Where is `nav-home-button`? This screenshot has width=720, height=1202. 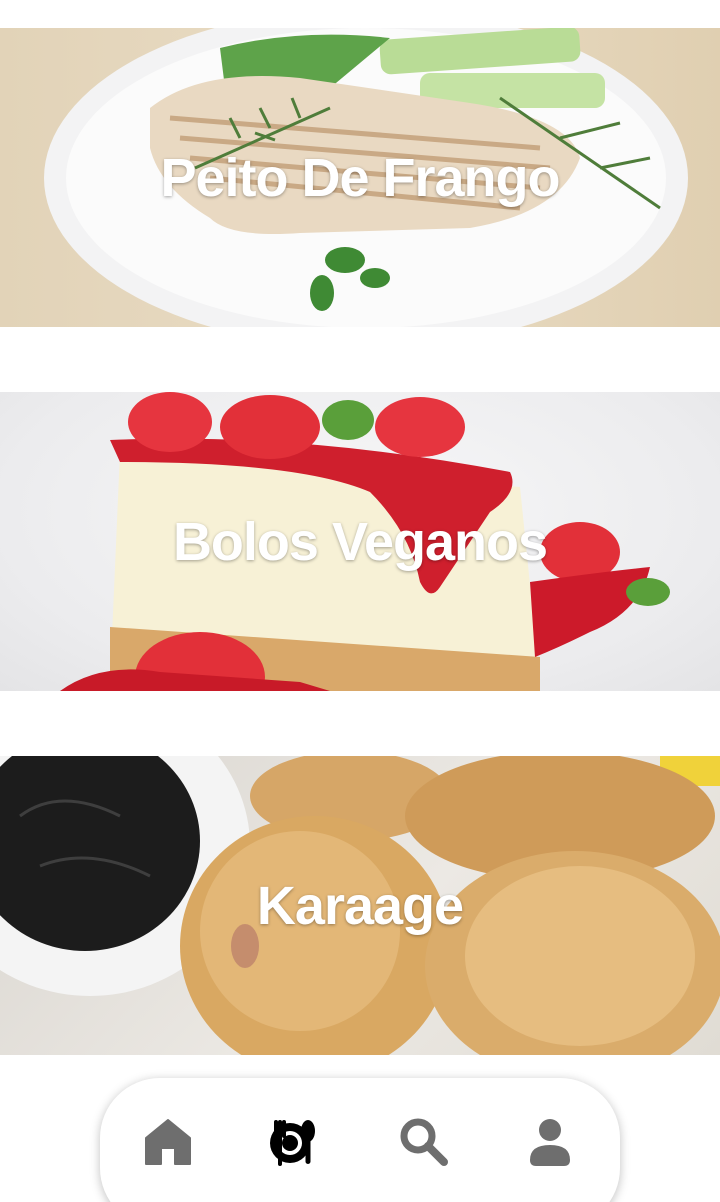
nav-home-button is located at coordinates (168, 1142).